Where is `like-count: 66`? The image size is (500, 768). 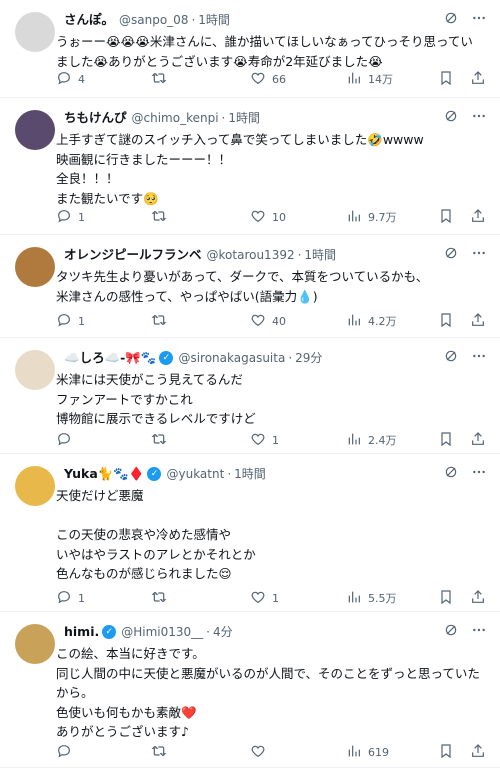
like-count: 66 is located at coordinates (279, 79).